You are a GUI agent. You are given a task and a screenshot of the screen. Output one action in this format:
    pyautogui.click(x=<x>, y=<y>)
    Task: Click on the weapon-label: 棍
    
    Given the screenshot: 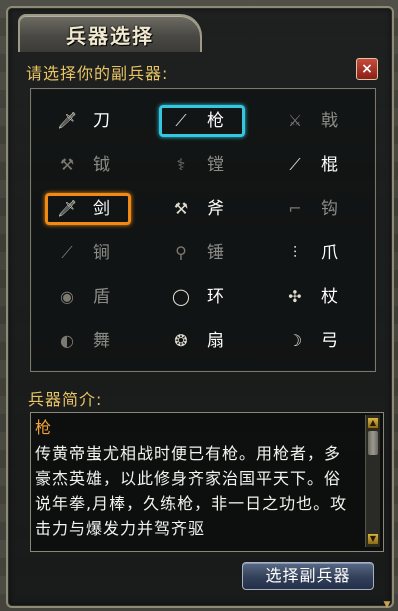 What is the action you would take?
    pyautogui.click(x=329, y=165)
    